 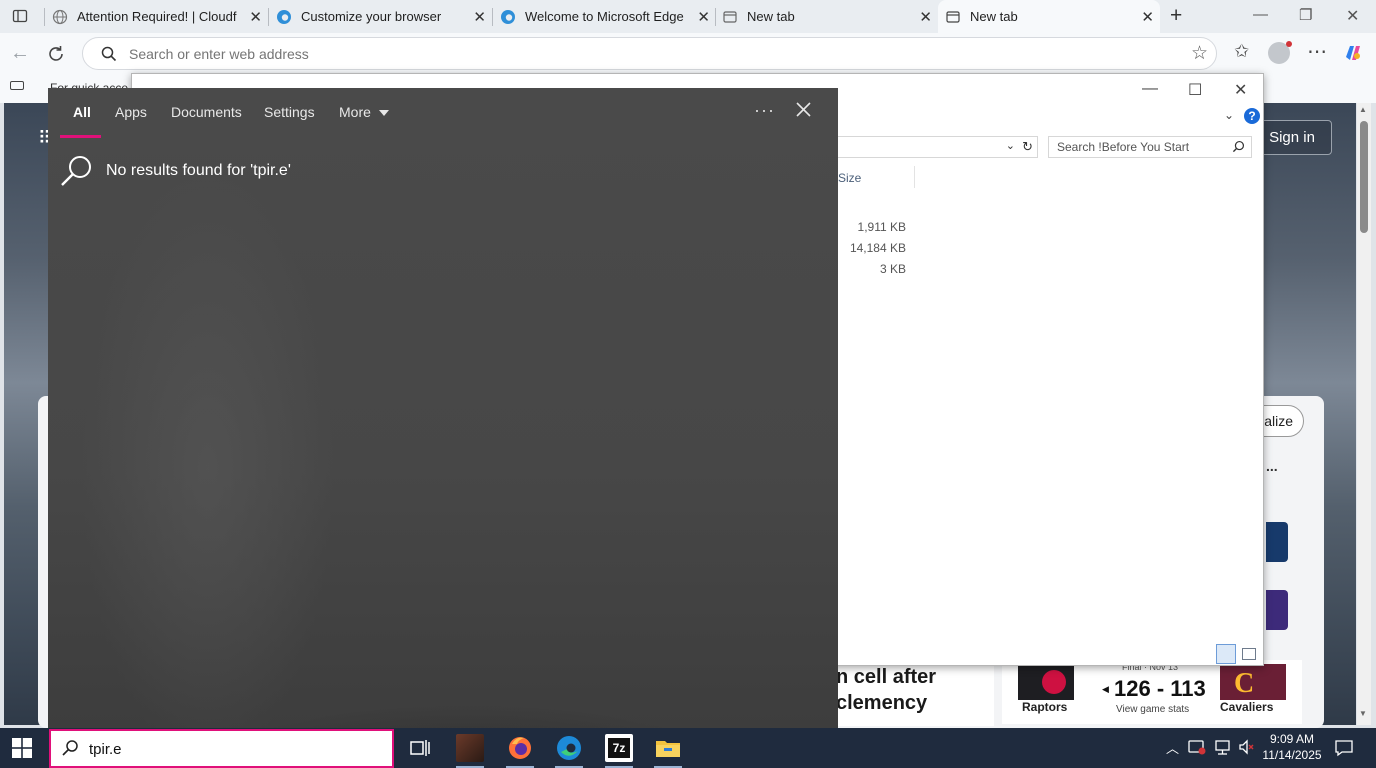 I want to click on new-tab-button: +, so click(x=1176, y=16).